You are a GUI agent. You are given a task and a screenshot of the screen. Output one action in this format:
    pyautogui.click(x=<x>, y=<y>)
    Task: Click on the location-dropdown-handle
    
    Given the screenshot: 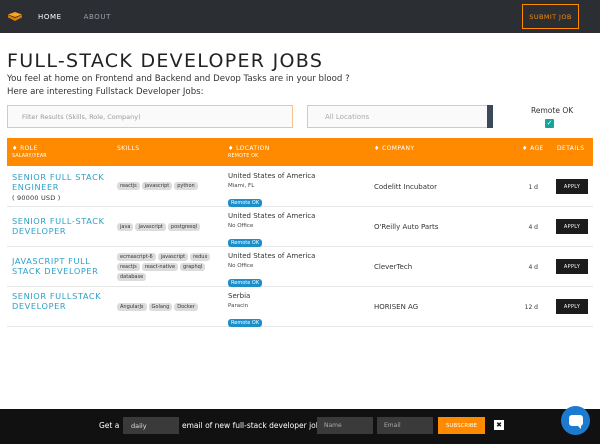 What is the action you would take?
    pyautogui.click(x=490, y=116)
    